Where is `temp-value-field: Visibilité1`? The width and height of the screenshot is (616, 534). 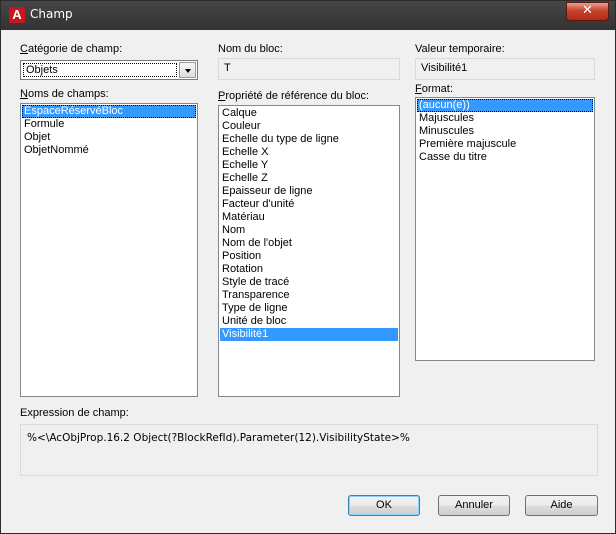 temp-value-field: Visibilité1 is located at coordinates (505, 69).